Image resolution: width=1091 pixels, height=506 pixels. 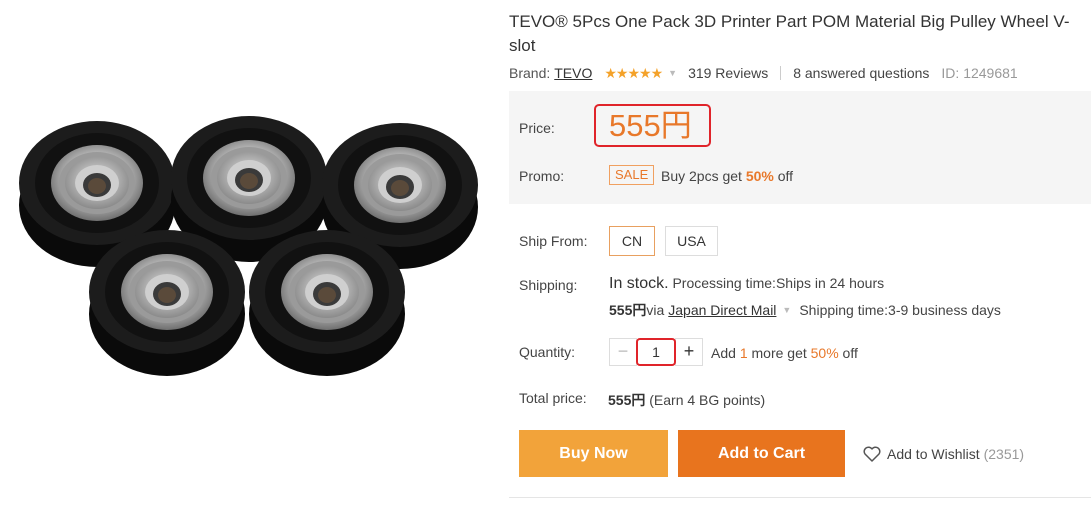 I want to click on qty-promo-pct: 50%, so click(x=824, y=353).